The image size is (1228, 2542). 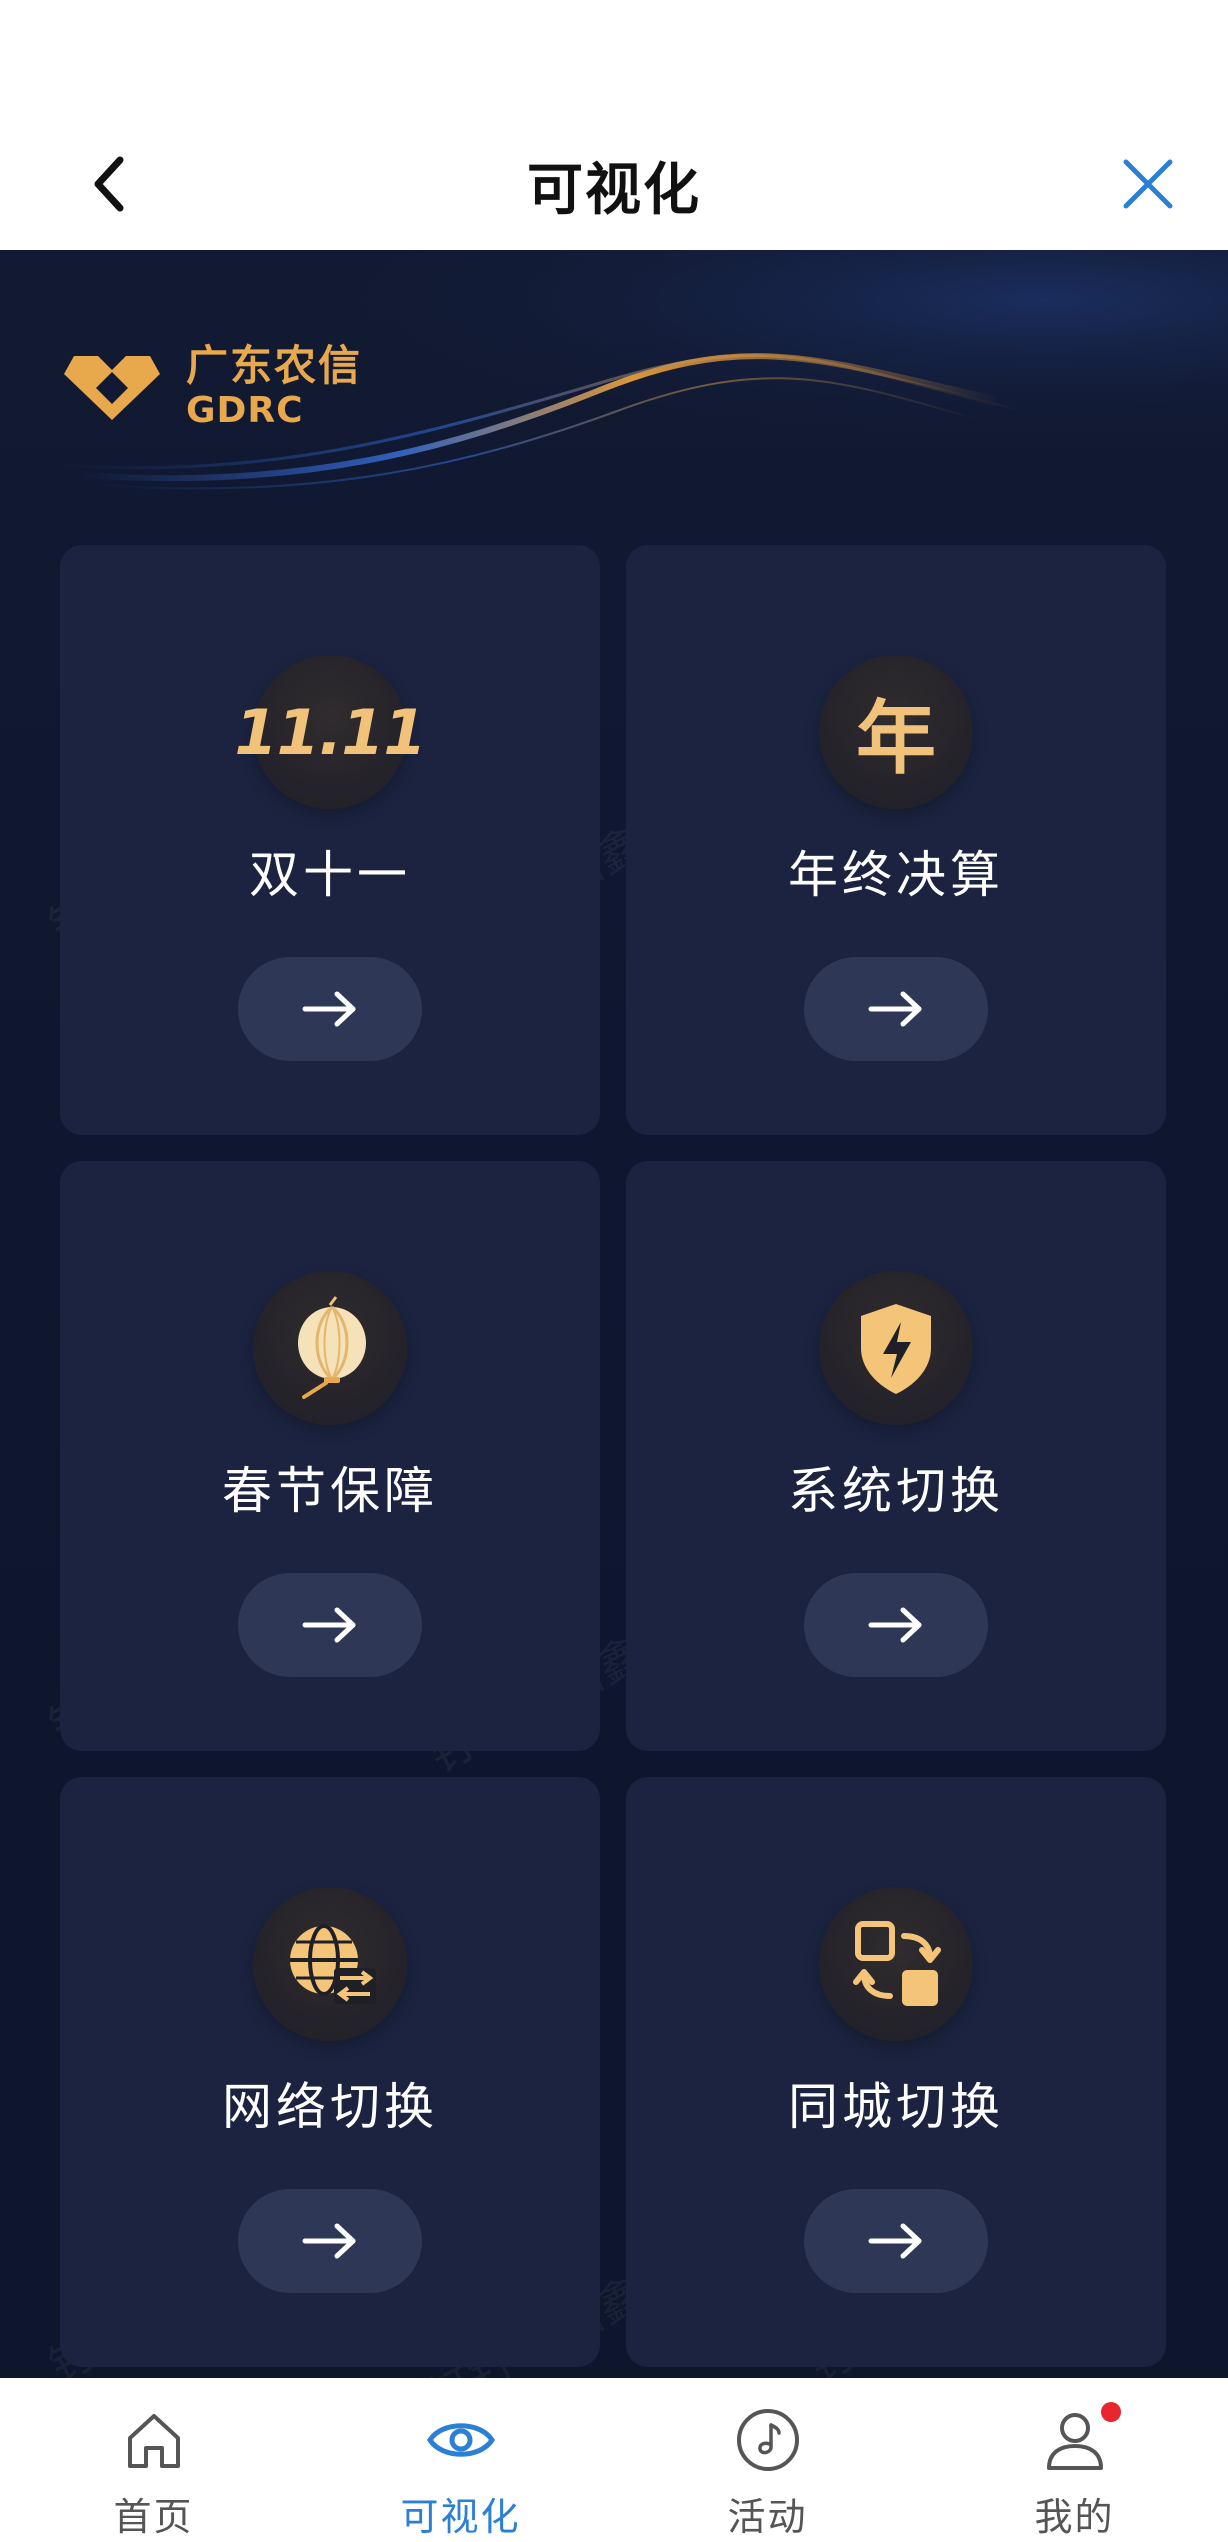 I want to click on tab-label: 可视化, so click(x=460, y=2517).